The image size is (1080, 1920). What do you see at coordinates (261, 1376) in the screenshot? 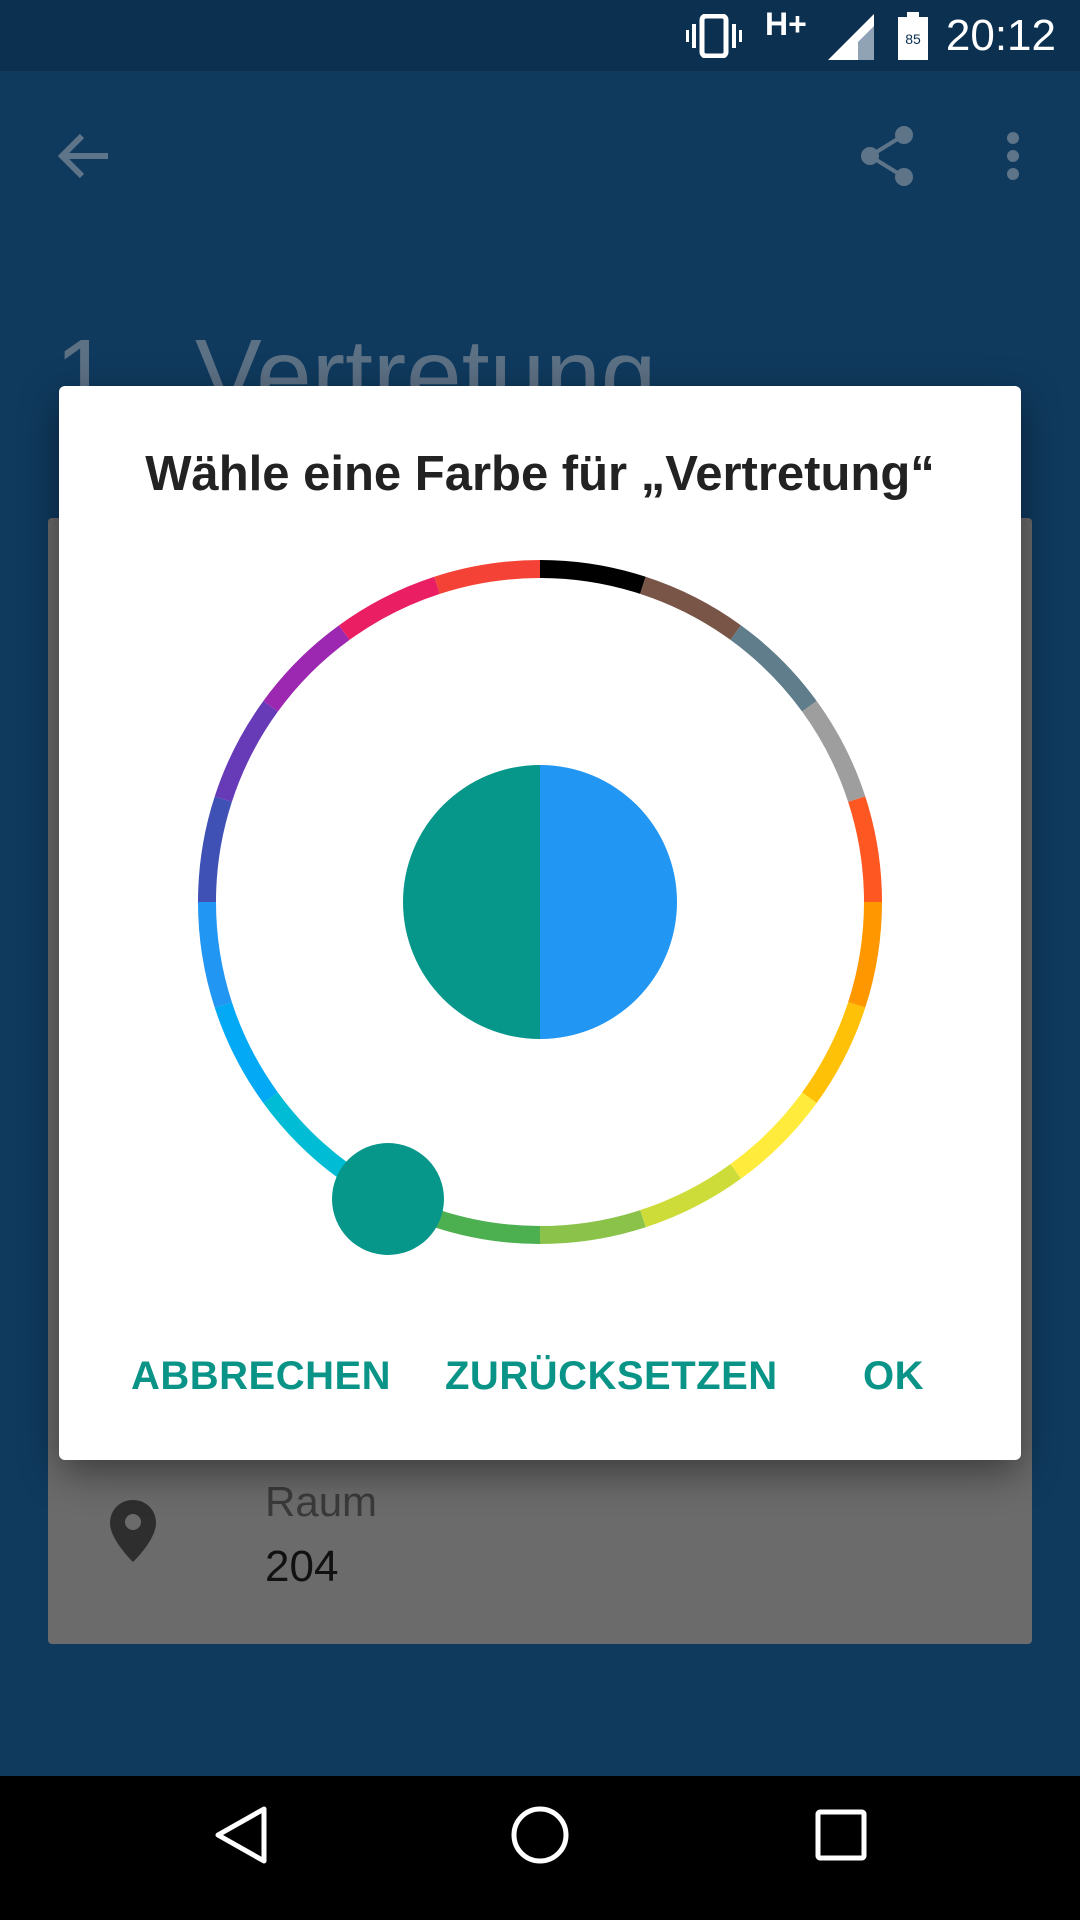
I see `cancel-button: ABBRECHEN` at bounding box center [261, 1376].